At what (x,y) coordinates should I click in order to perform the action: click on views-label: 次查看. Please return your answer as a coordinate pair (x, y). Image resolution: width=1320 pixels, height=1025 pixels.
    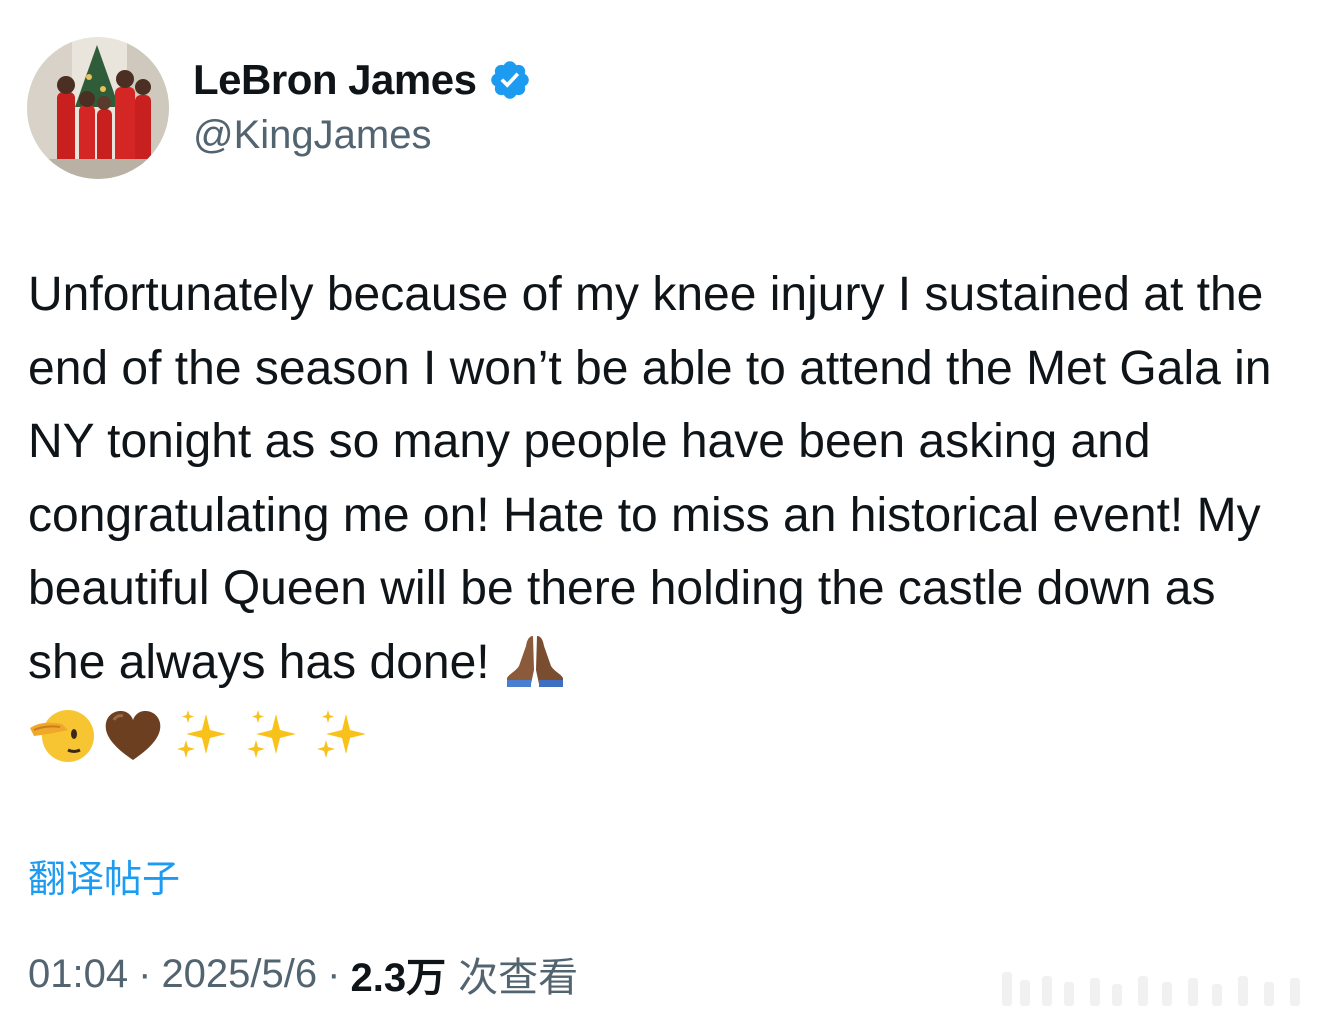
    Looking at the image, I should click on (518, 978).